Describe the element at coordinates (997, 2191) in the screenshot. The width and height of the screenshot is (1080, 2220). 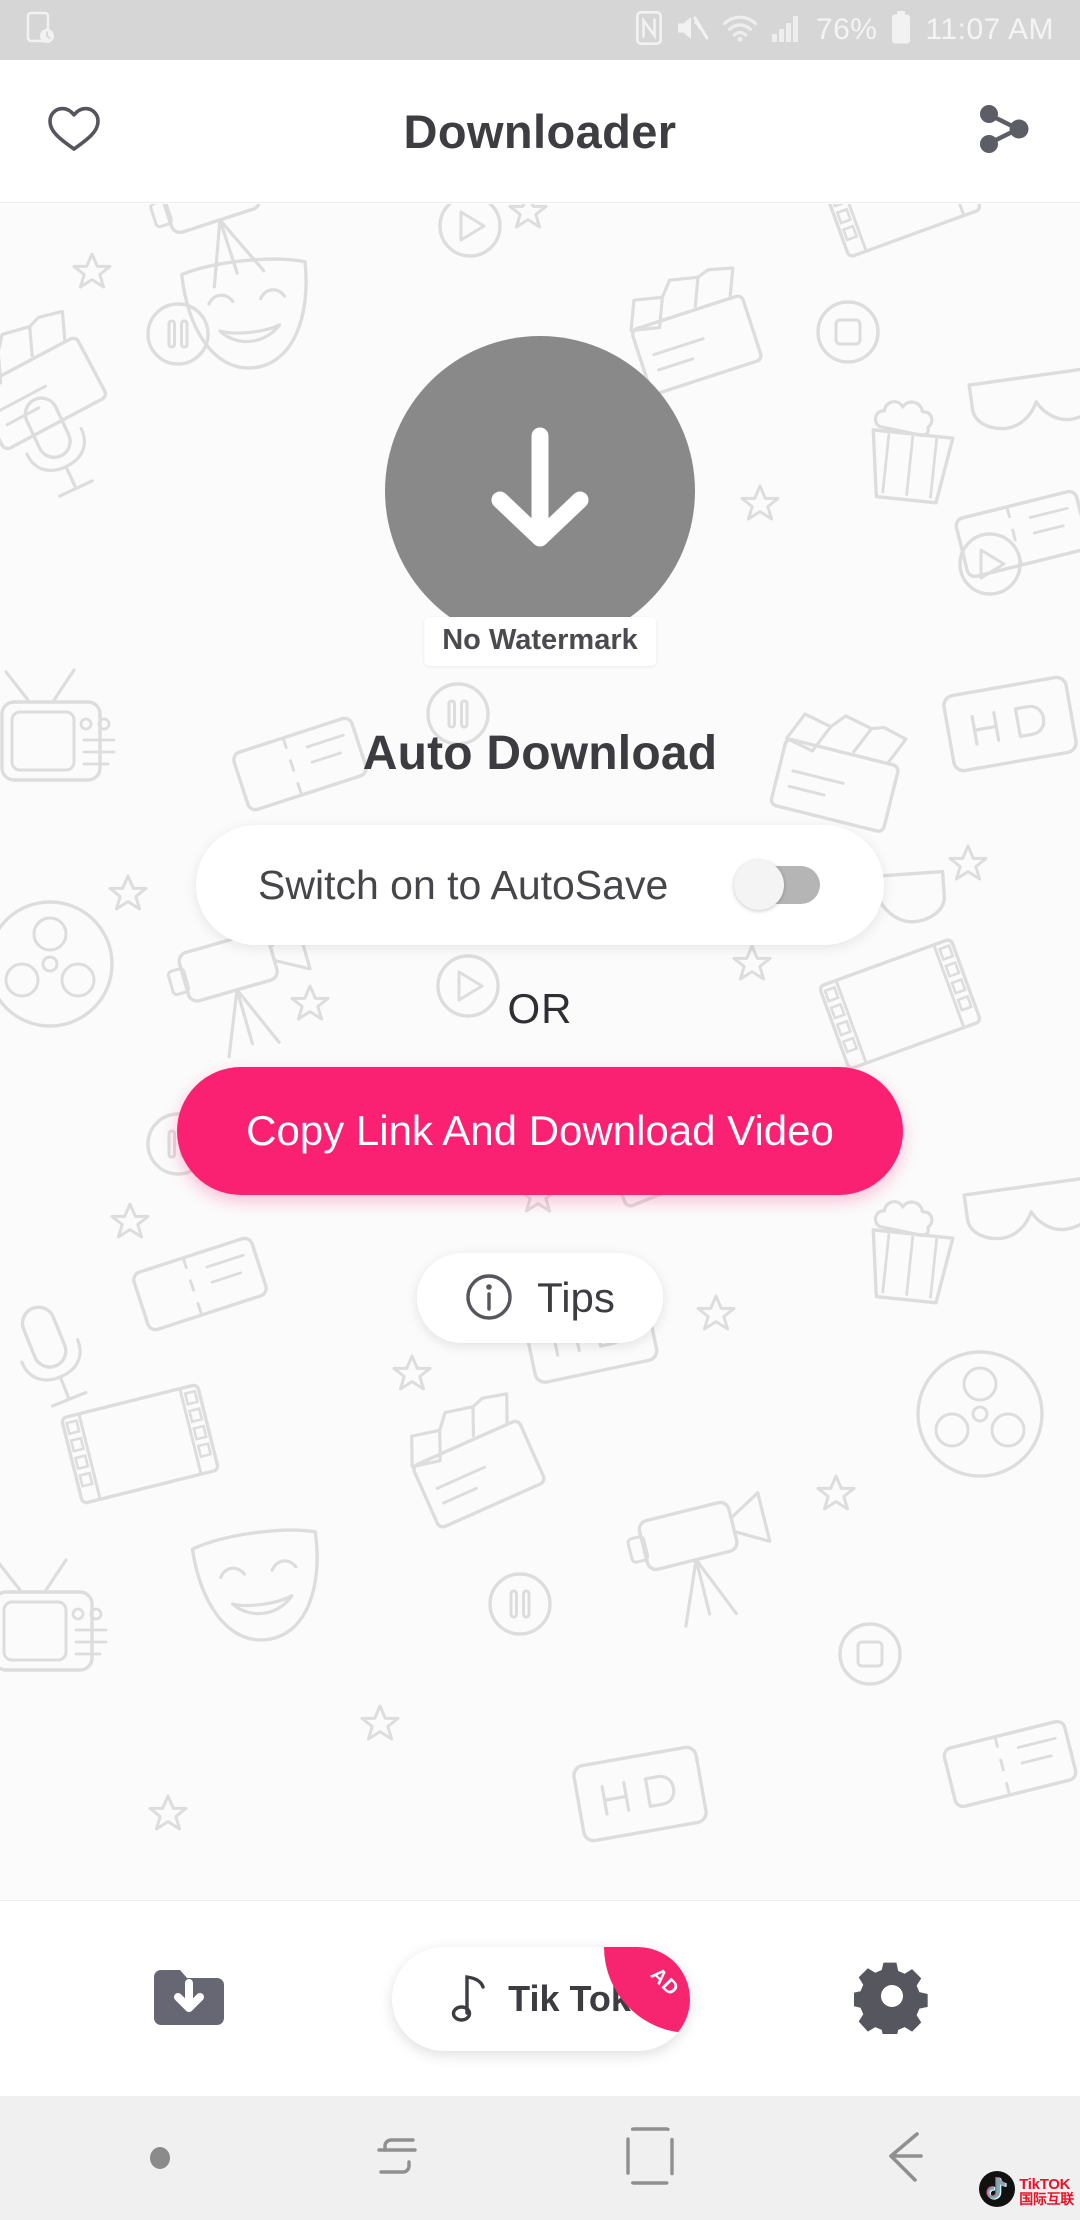
I see `tiktok-logo-icon` at that location.